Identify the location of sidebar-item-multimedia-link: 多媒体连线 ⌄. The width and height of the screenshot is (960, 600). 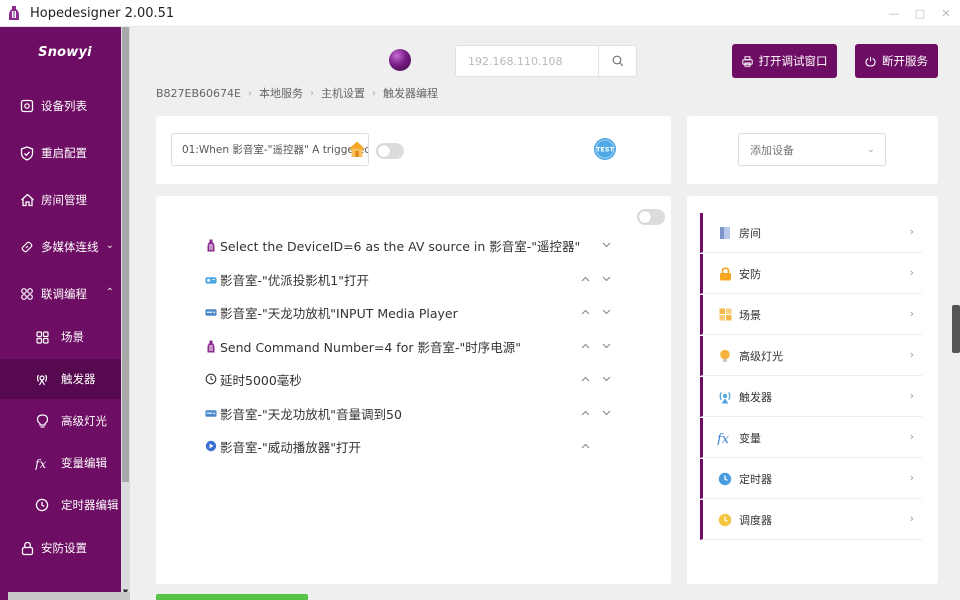
(65, 247).